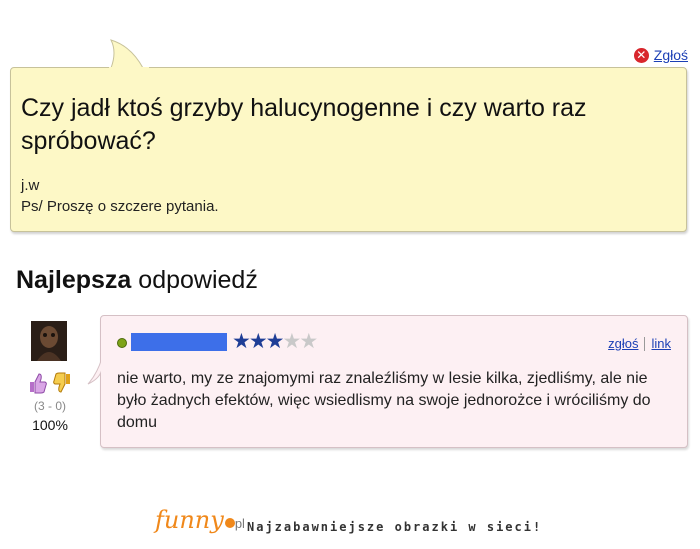  Describe the element at coordinates (639, 343) in the screenshot. I see `answer-actions: zgłoś link` at that location.